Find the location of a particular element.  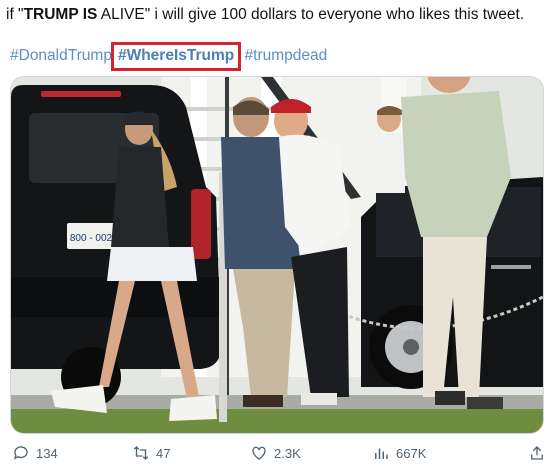

hashtag-donaldtrump: #DonaldTrump is located at coordinates (61, 55).